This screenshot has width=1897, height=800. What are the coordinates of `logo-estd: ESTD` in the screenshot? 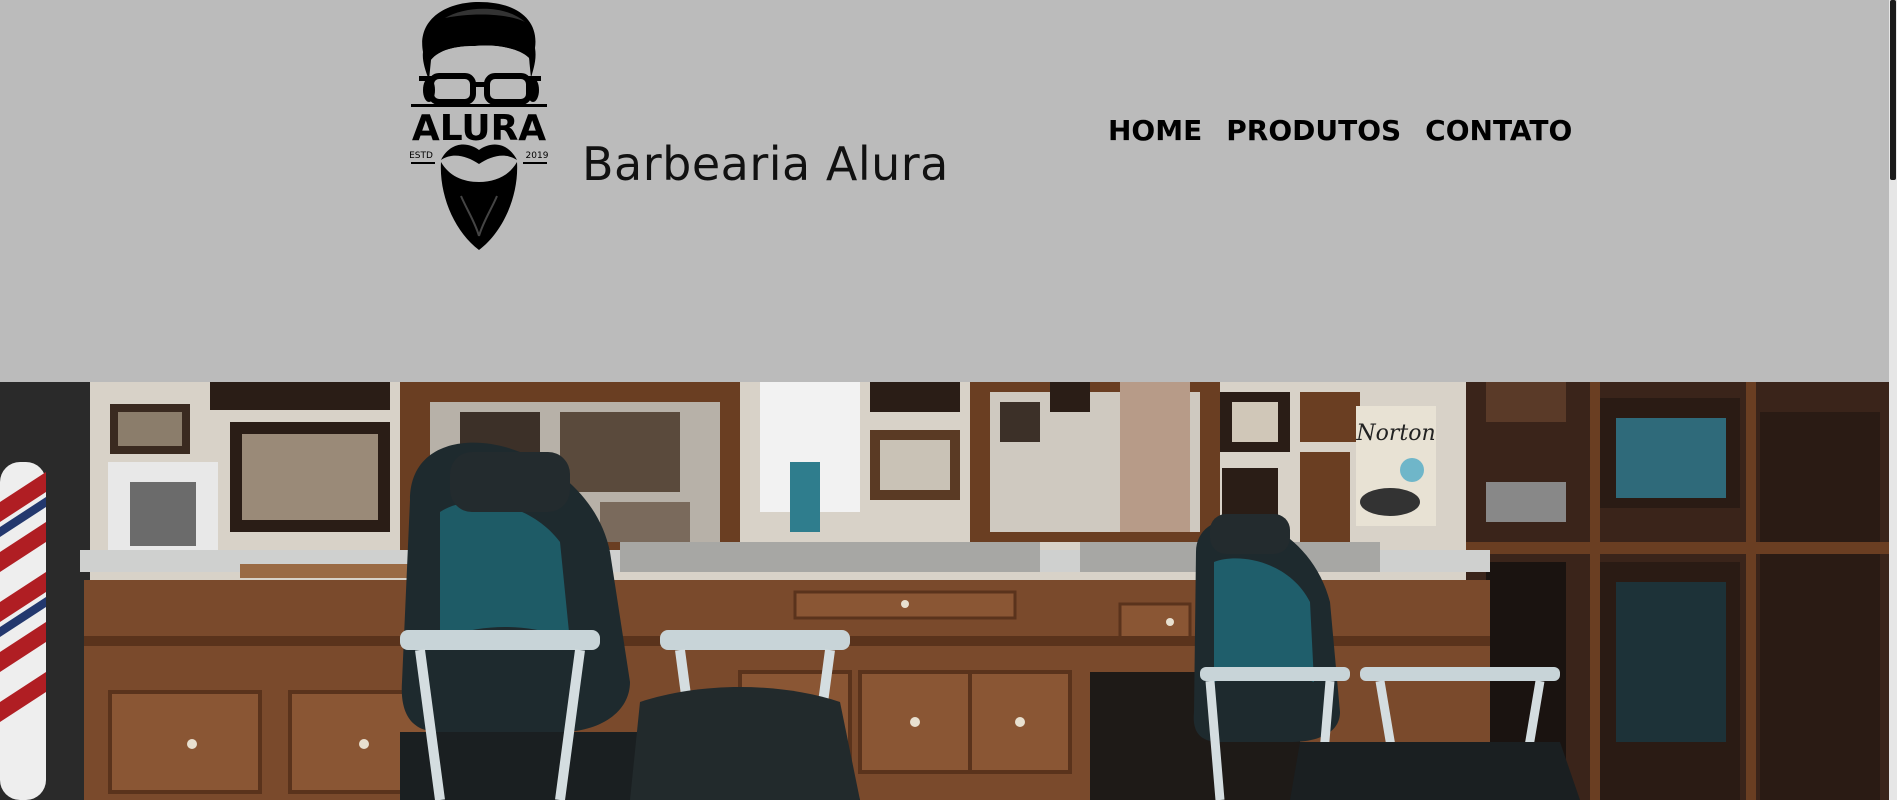 It's located at (421, 156).